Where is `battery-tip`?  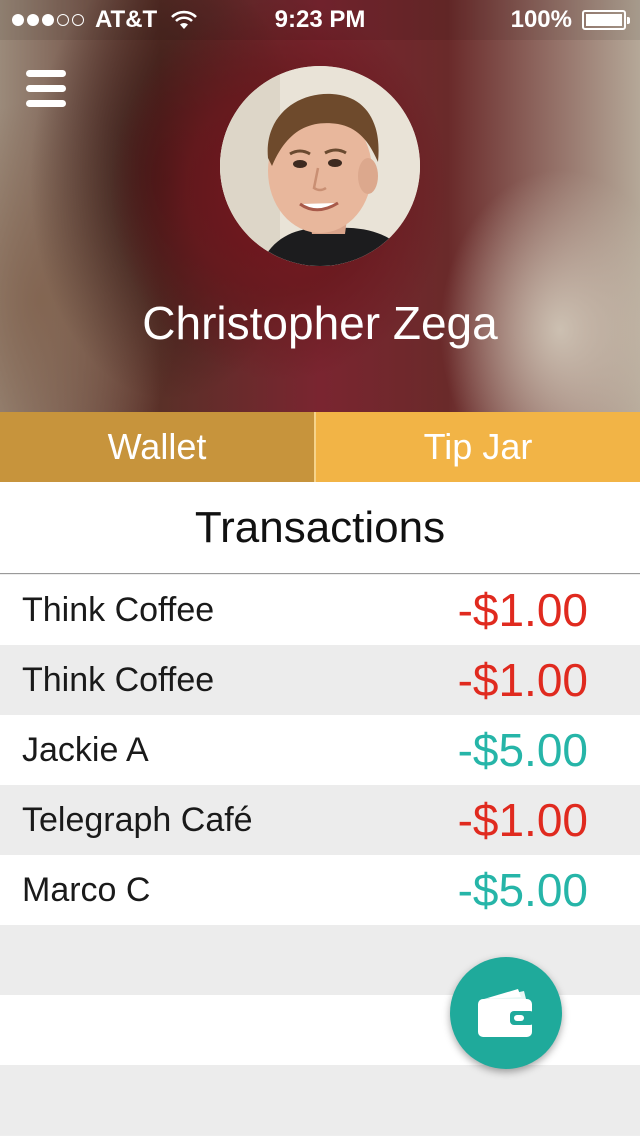
battery-tip is located at coordinates (628, 20).